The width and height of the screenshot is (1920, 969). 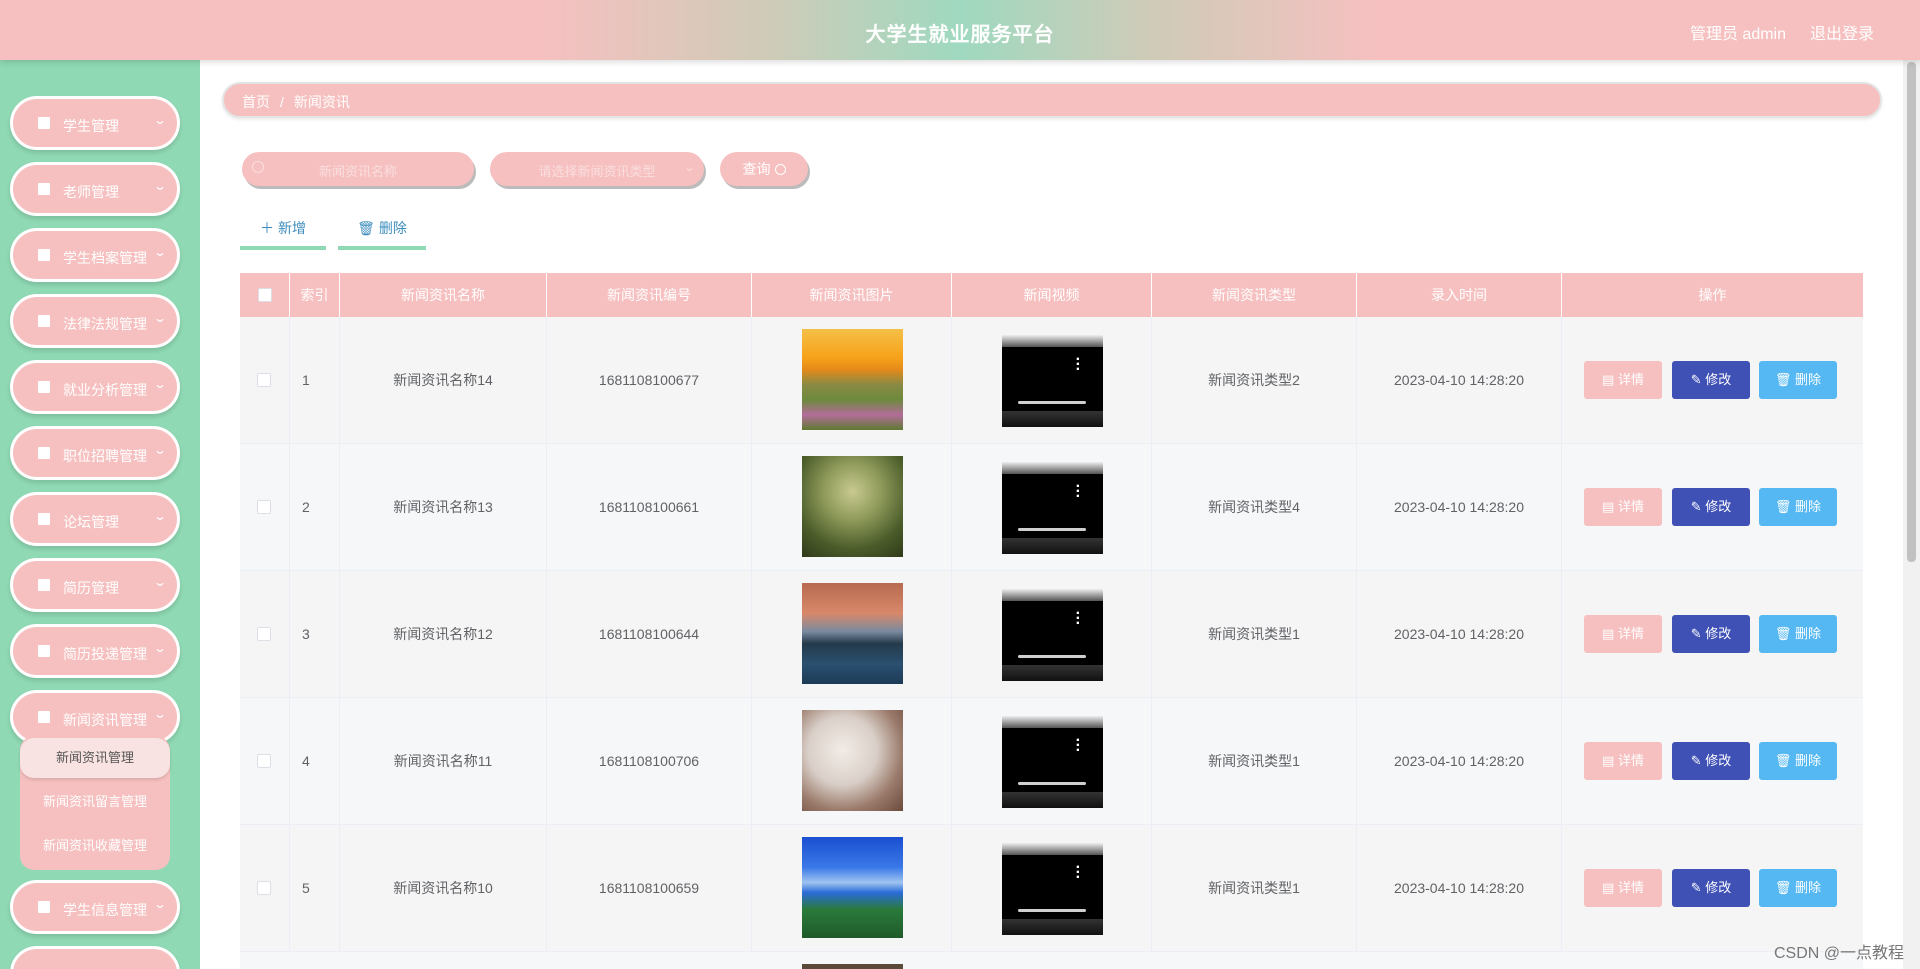 What do you see at coordinates (95, 387) in the screenshot?
I see `menu-item-employment-analysis: 就业分析管理 ⌄` at bounding box center [95, 387].